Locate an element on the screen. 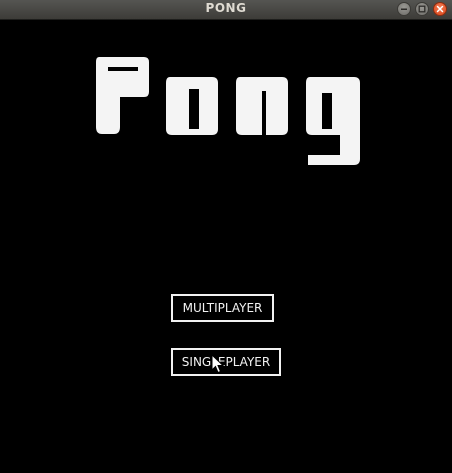 Image resolution: width=452 pixels, height=473 pixels. maximize-icon is located at coordinates (422, 9).